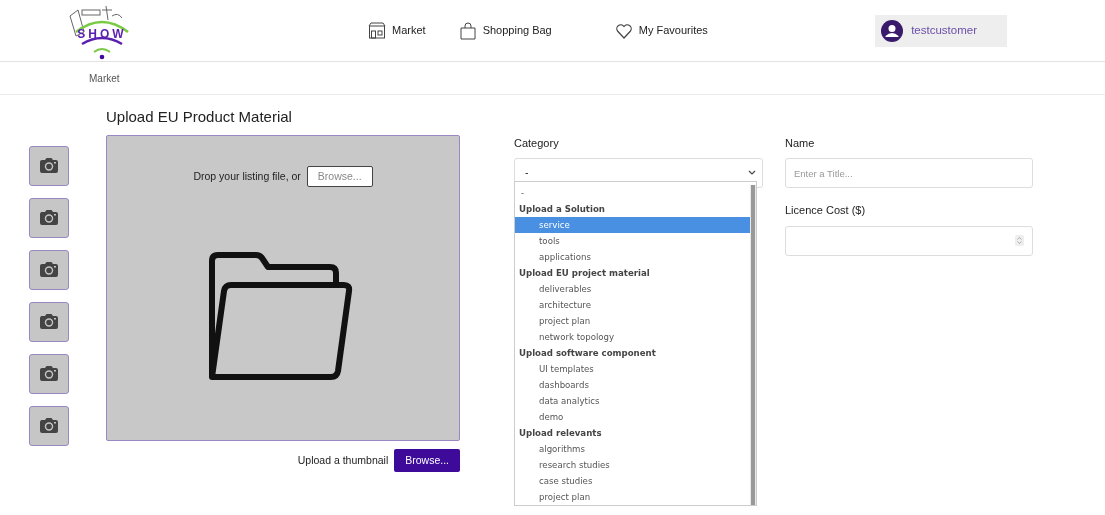 The width and height of the screenshot is (1105, 515). What do you see at coordinates (632, 448) in the screenshot?
I see `dropdown-option: algorithms` at bounding box center [632, 448].